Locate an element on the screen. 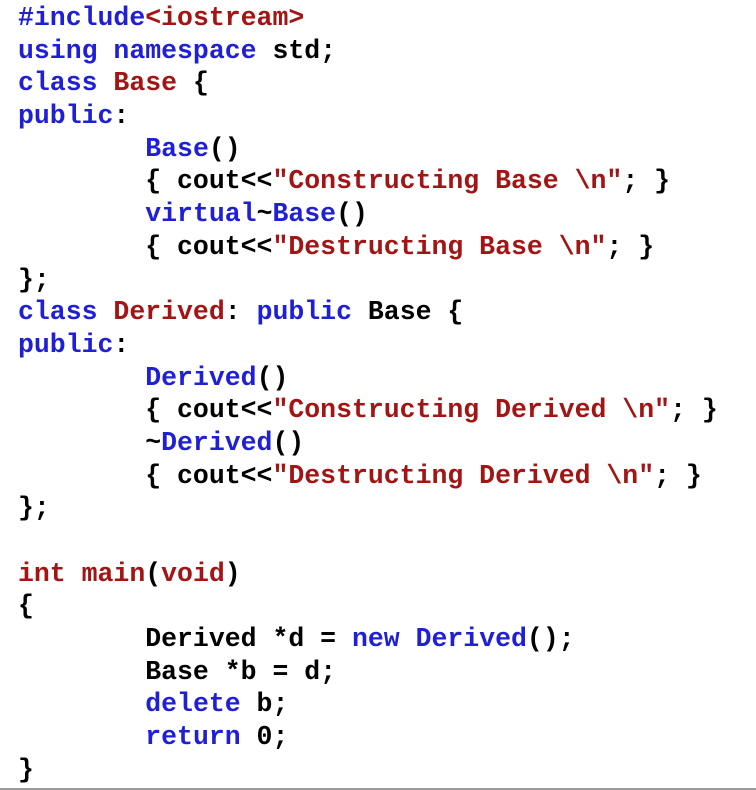  code-line: { cout<<"Constructing Derived \n"; } is located at coordinates (368, 410).